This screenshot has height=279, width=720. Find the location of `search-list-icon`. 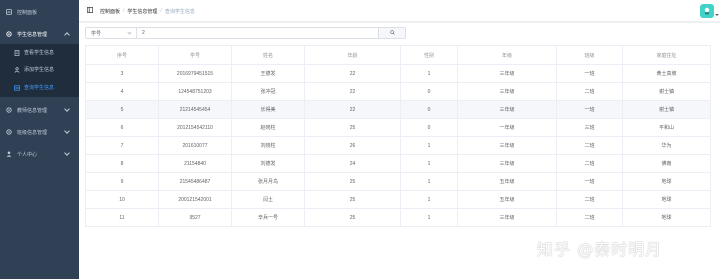

search-list-icon is located at coordinates (17, 87).